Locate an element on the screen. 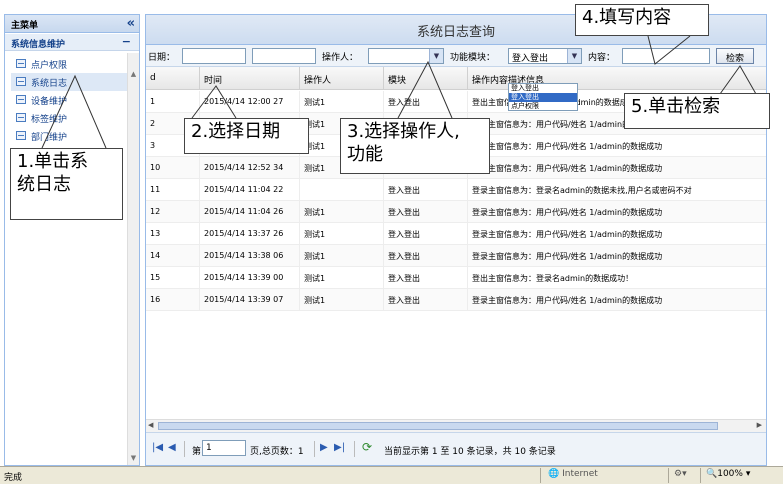 The image size is (783, 484). callout-5-pointer is located at coordinates (738, 80).